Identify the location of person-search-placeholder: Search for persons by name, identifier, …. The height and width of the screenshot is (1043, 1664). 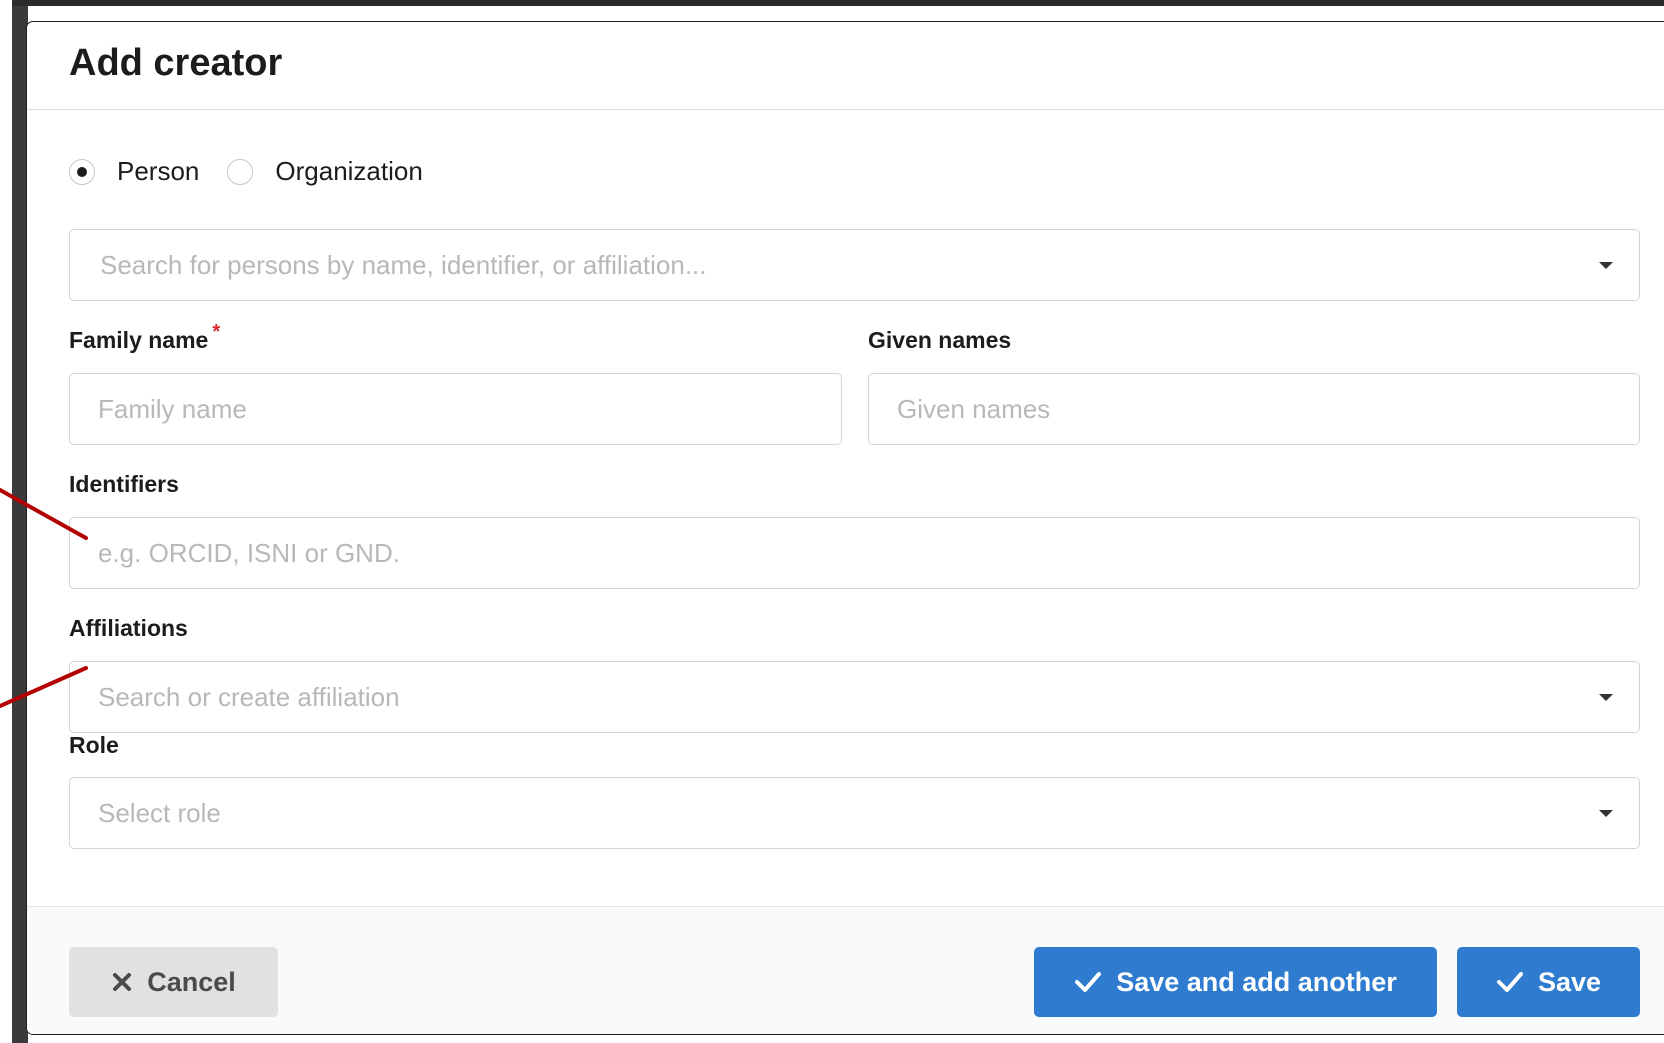
(403, 264).